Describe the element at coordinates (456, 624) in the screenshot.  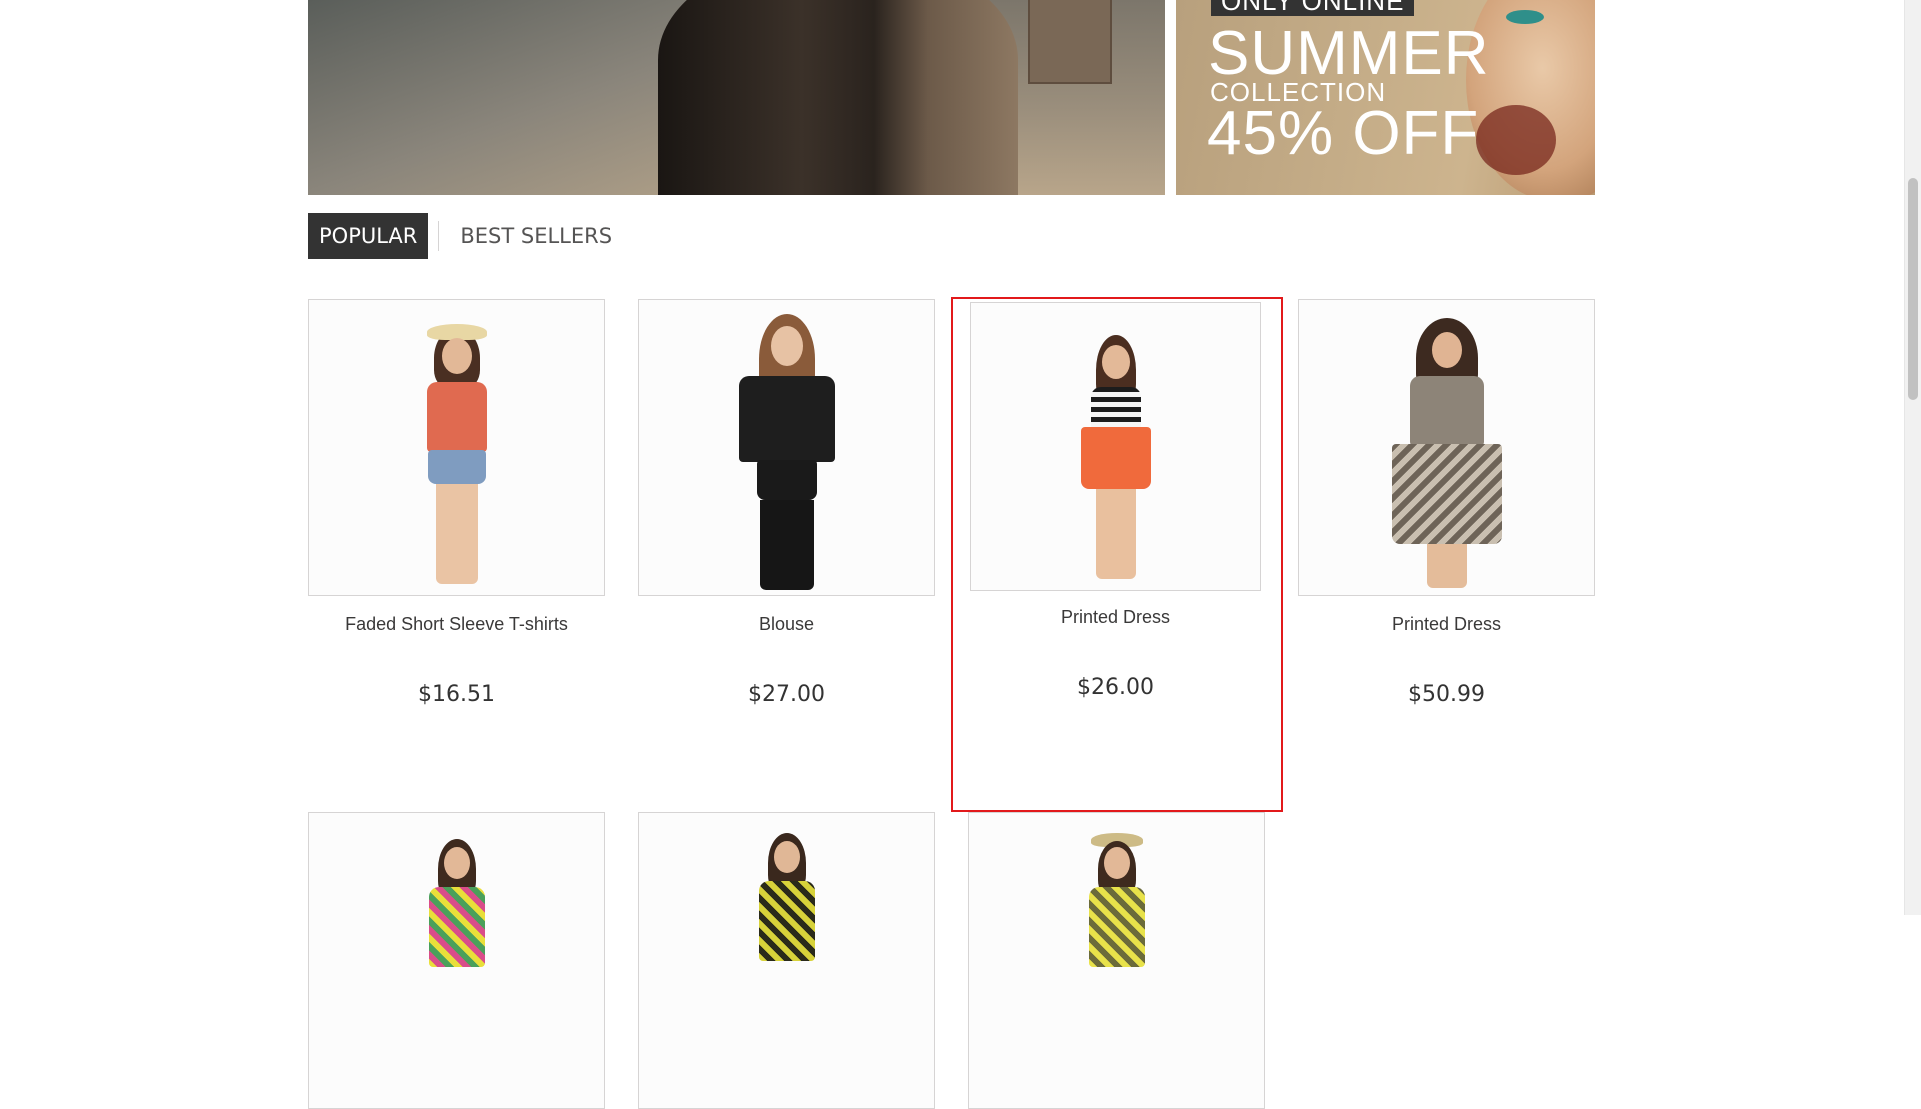
I see `product-name: Faded Short Sleeve T-shirts` at that location.